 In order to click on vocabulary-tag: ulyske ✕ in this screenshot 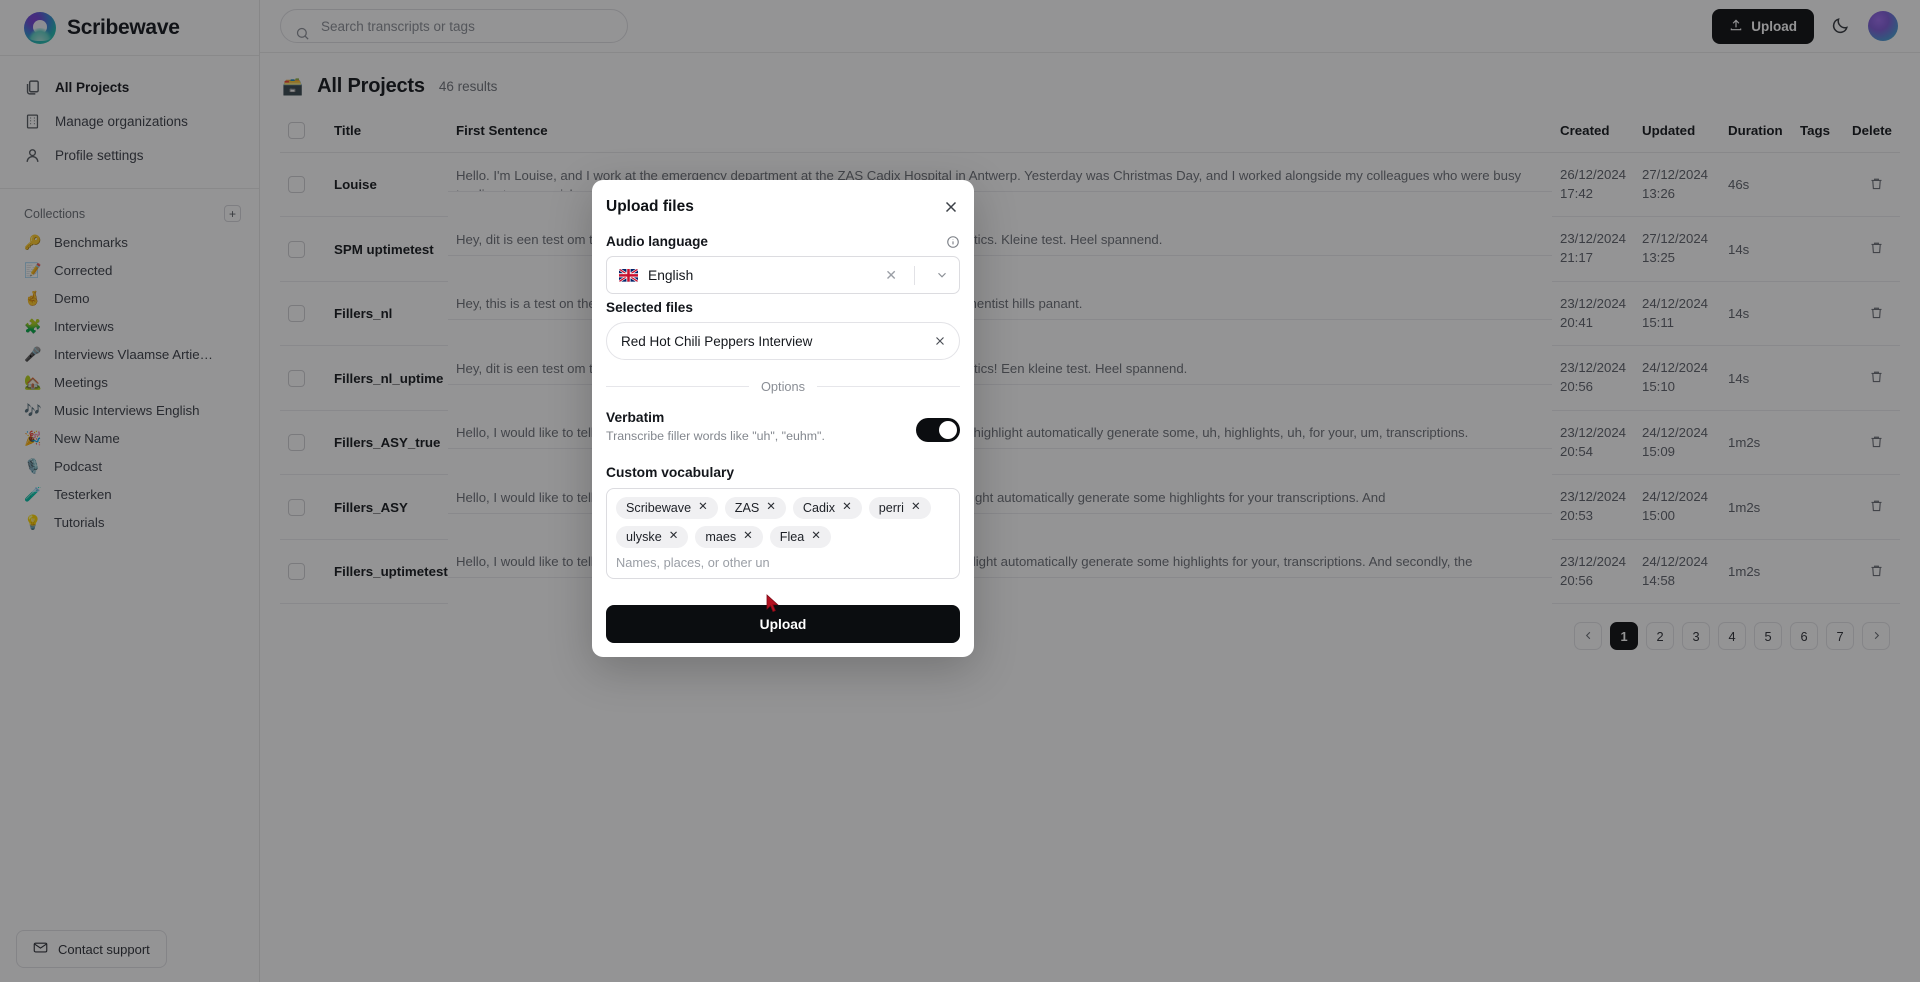, I will do `click(652, 537)`.